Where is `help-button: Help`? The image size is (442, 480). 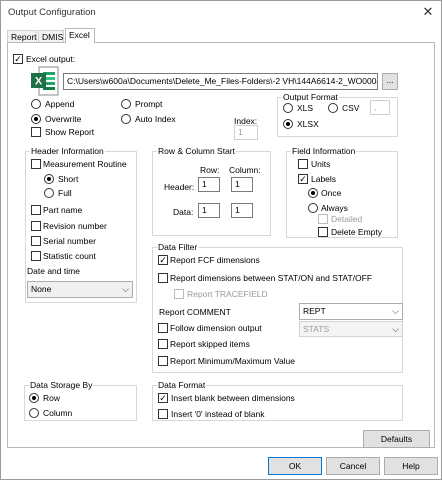
help-button: Help is located at coordinates (411, 466).